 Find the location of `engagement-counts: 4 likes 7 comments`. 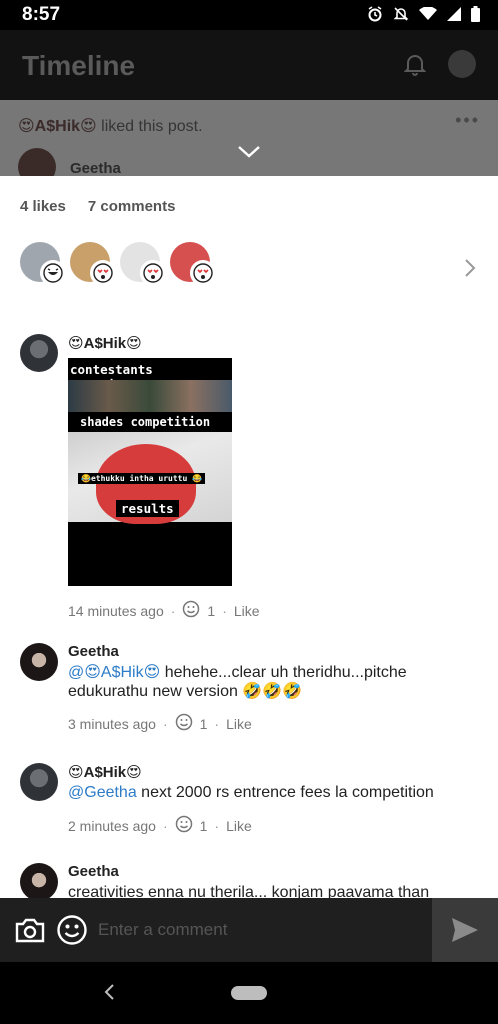

engagement-counts: 4 likes 7 comments is located at coordinates (97, 206).